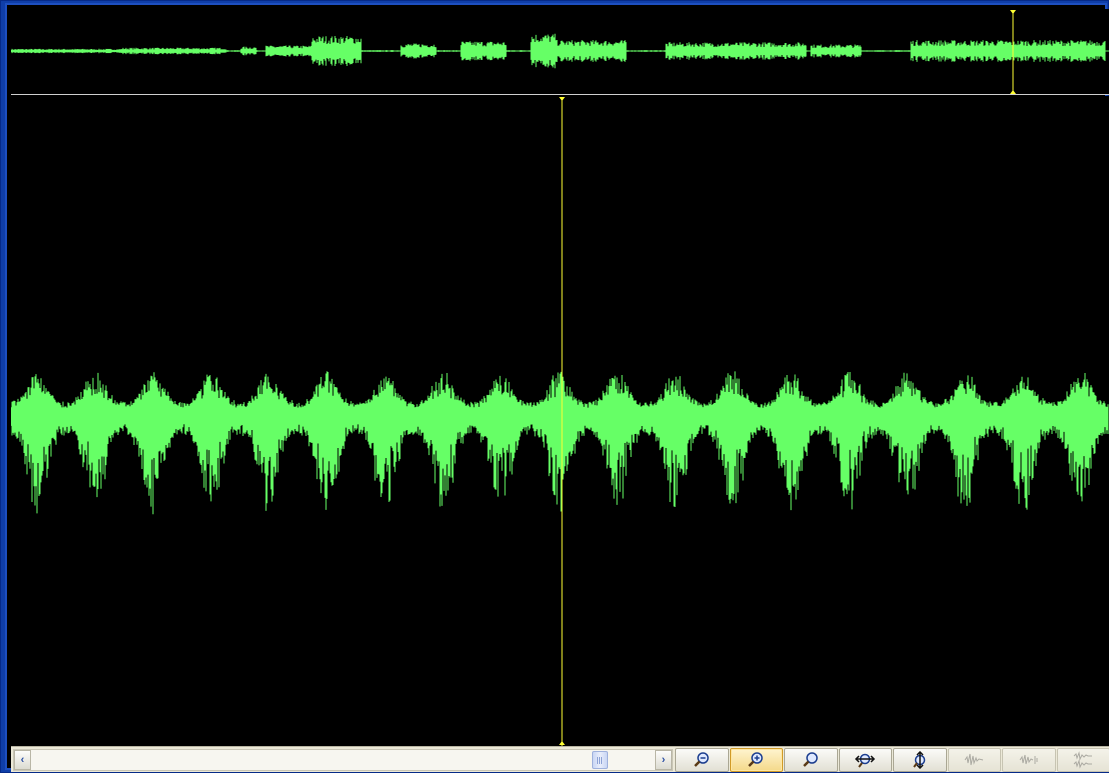  What do you see at coordinates (343, 760) in the screenshot?
I see `horizontal-scrollbar: ‹ ›` at bounding box center [343, 760].